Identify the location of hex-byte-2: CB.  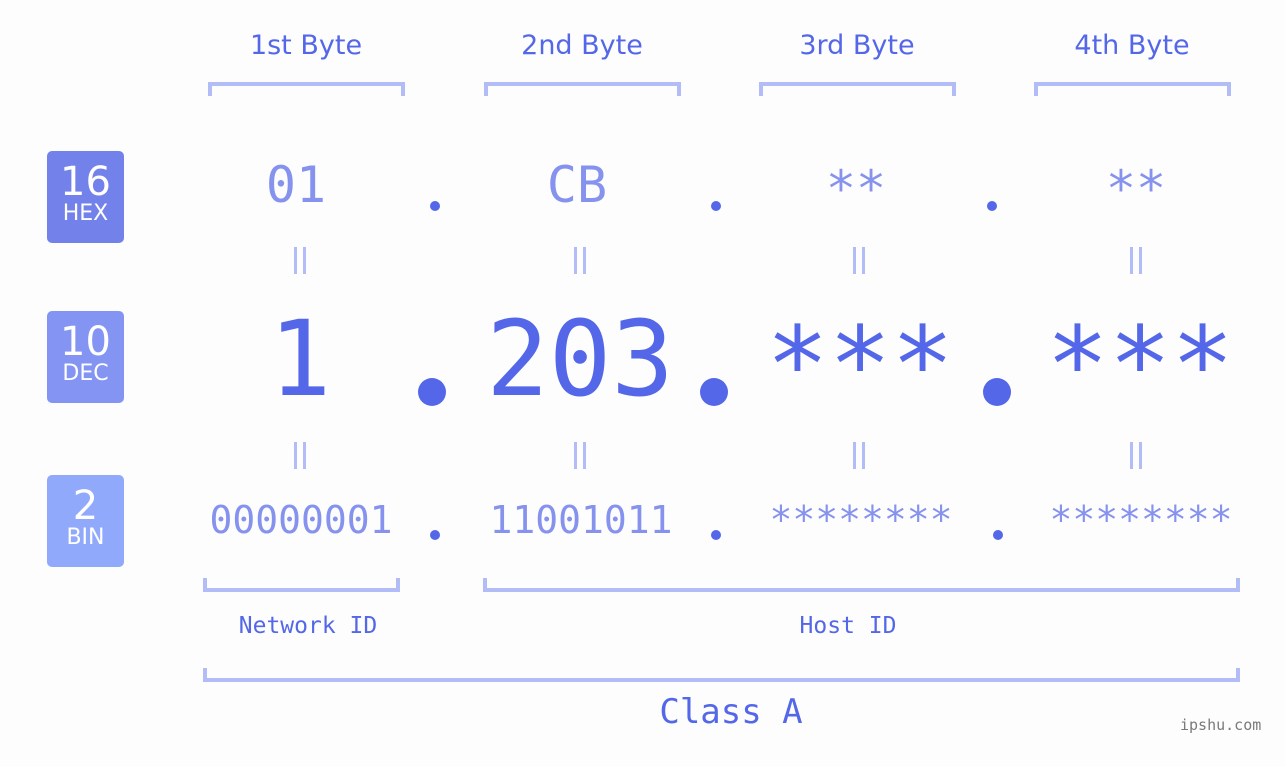
(577, 185).